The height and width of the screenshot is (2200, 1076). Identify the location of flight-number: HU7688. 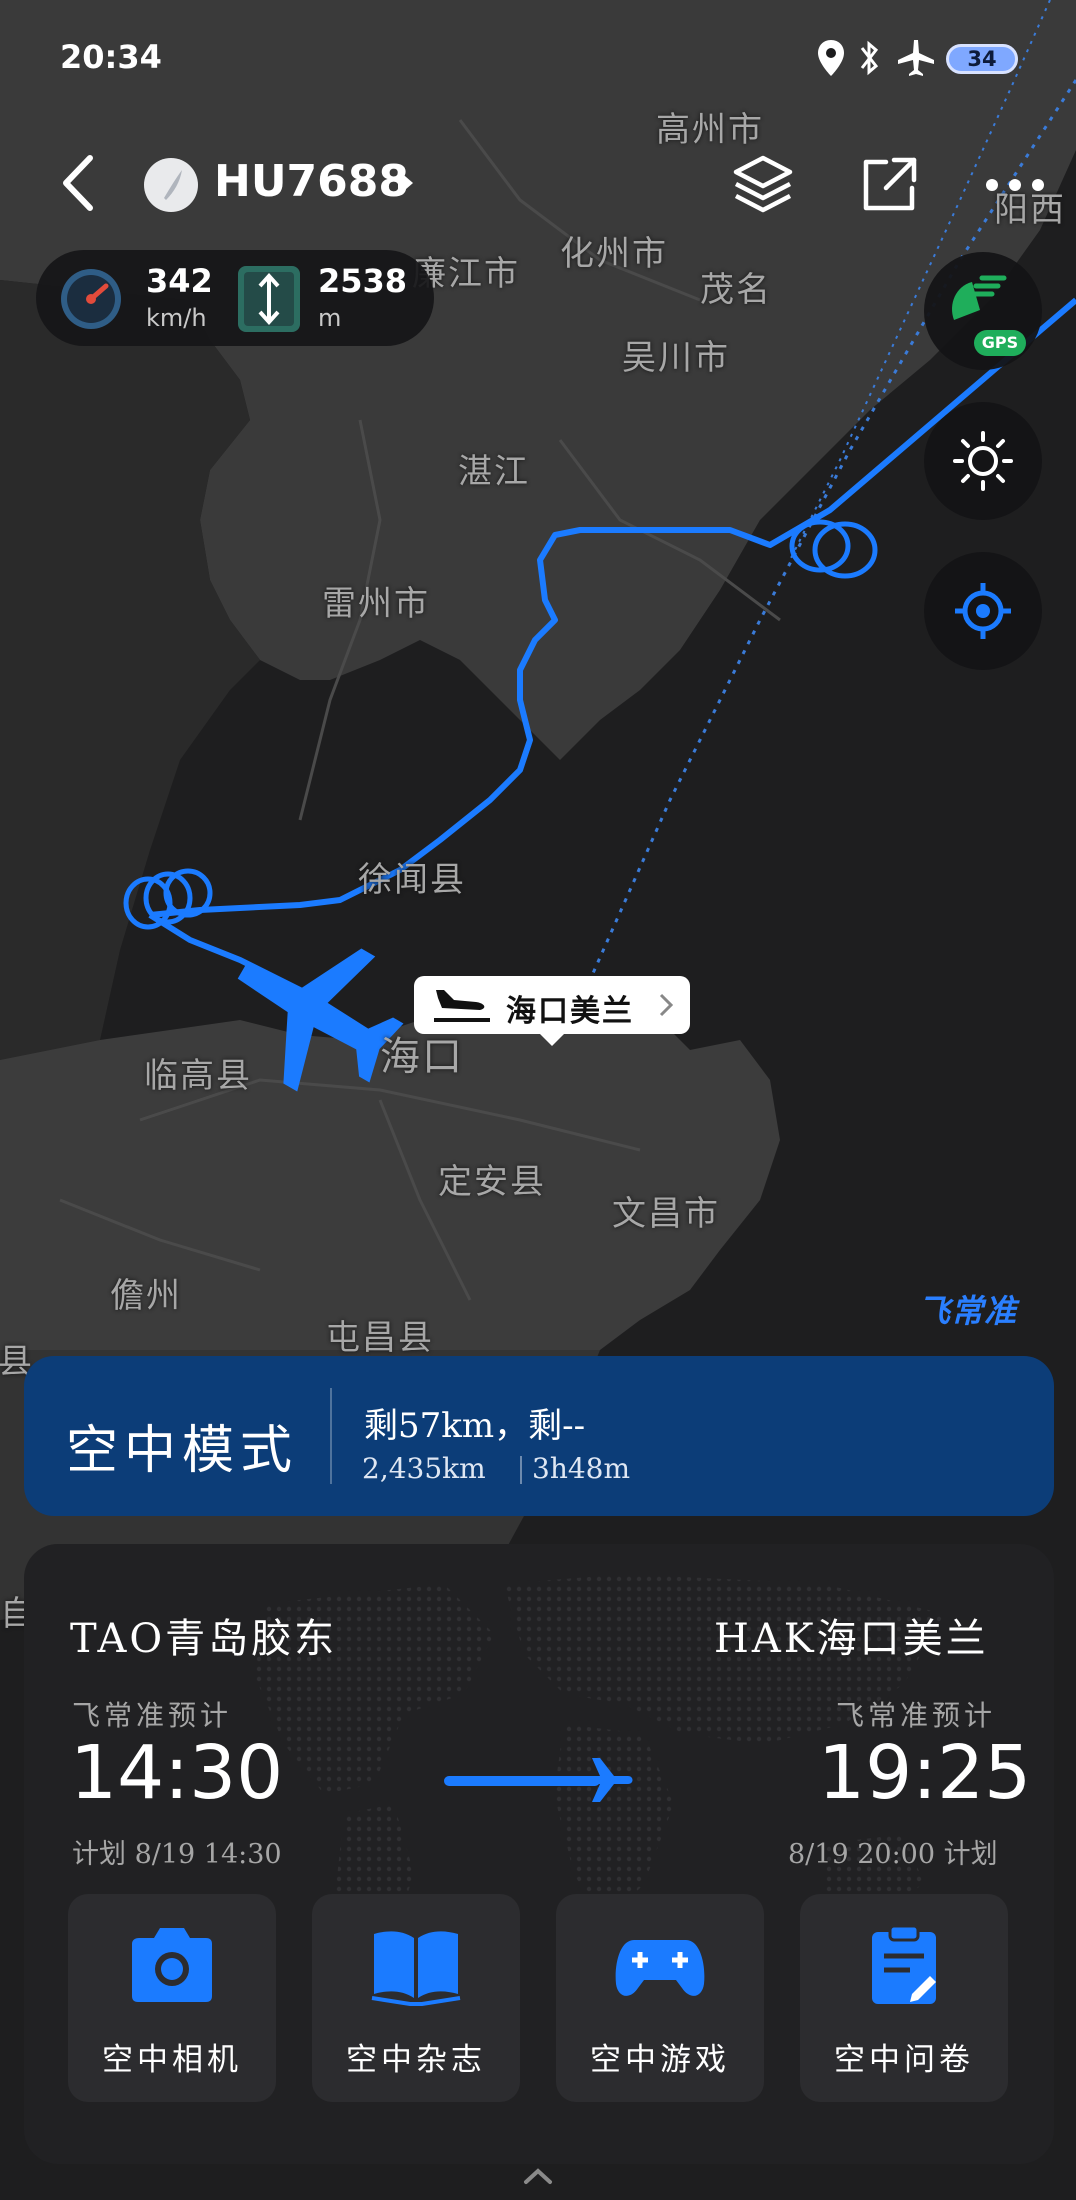
(311, 181).